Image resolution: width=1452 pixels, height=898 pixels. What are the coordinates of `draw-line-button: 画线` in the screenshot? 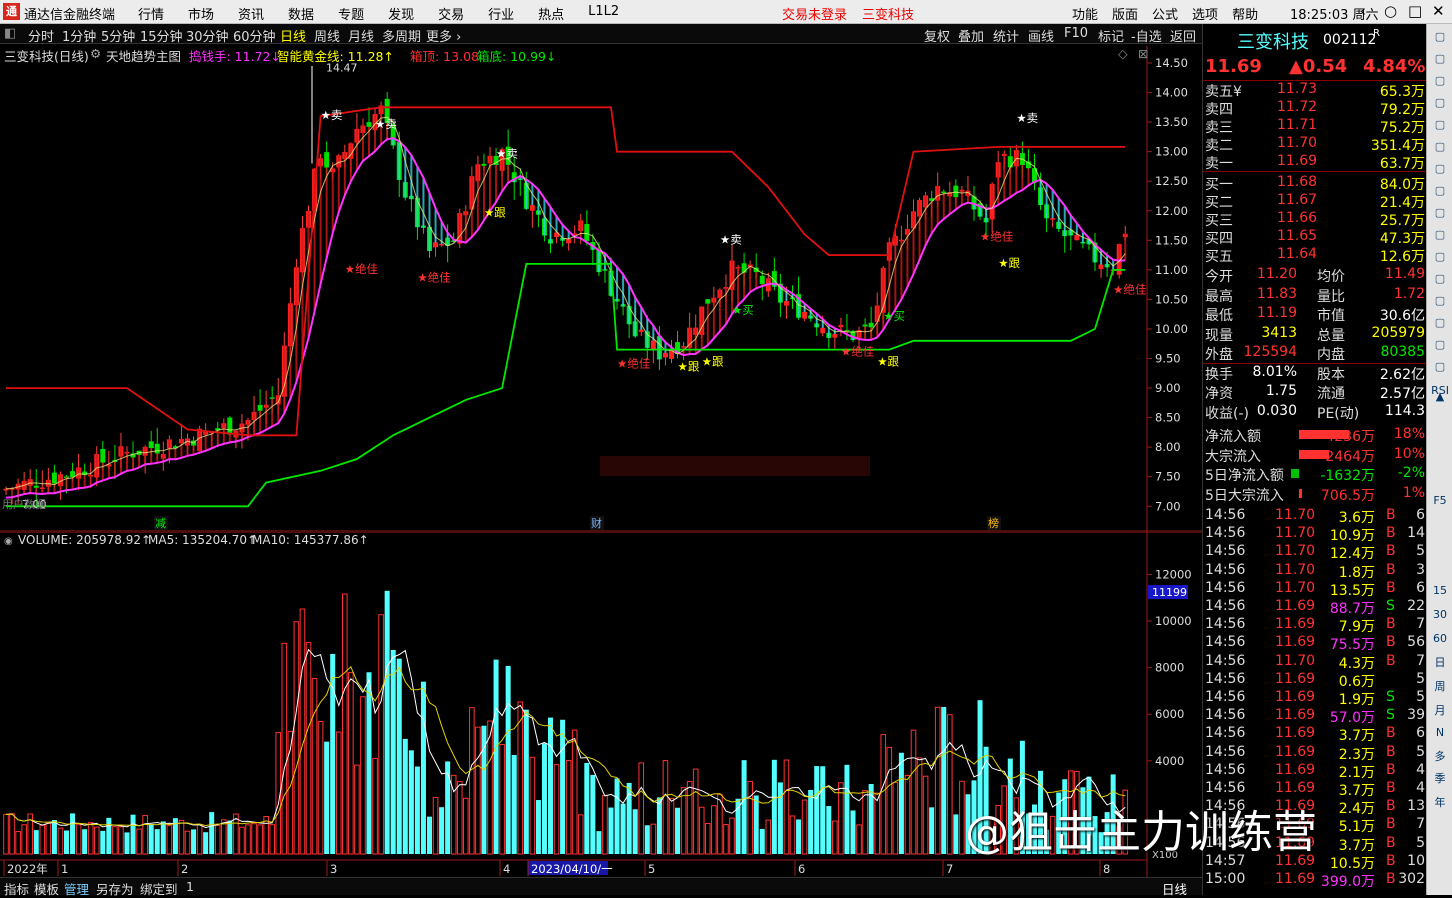 It's located at (1041, 35).